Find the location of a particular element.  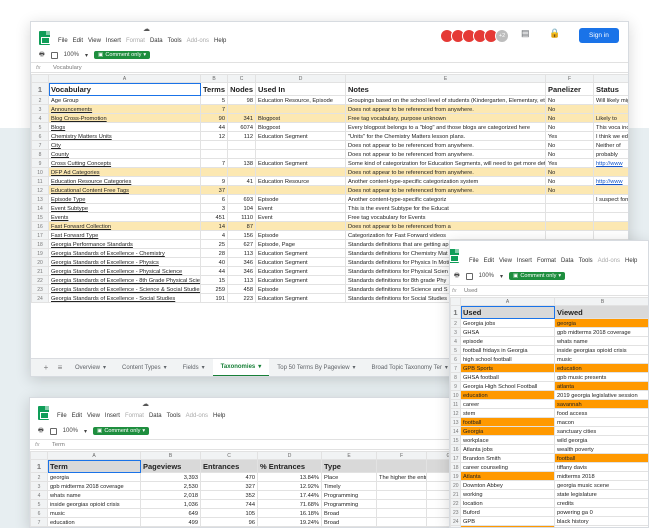

viewed-cell: macon is located at coordinates (601, 422).